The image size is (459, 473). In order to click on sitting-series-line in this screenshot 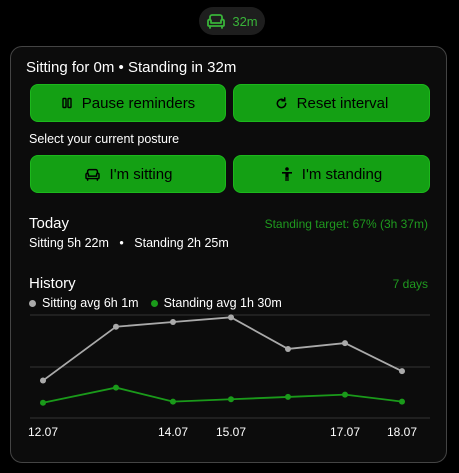, I will do `click(222, 349)`.